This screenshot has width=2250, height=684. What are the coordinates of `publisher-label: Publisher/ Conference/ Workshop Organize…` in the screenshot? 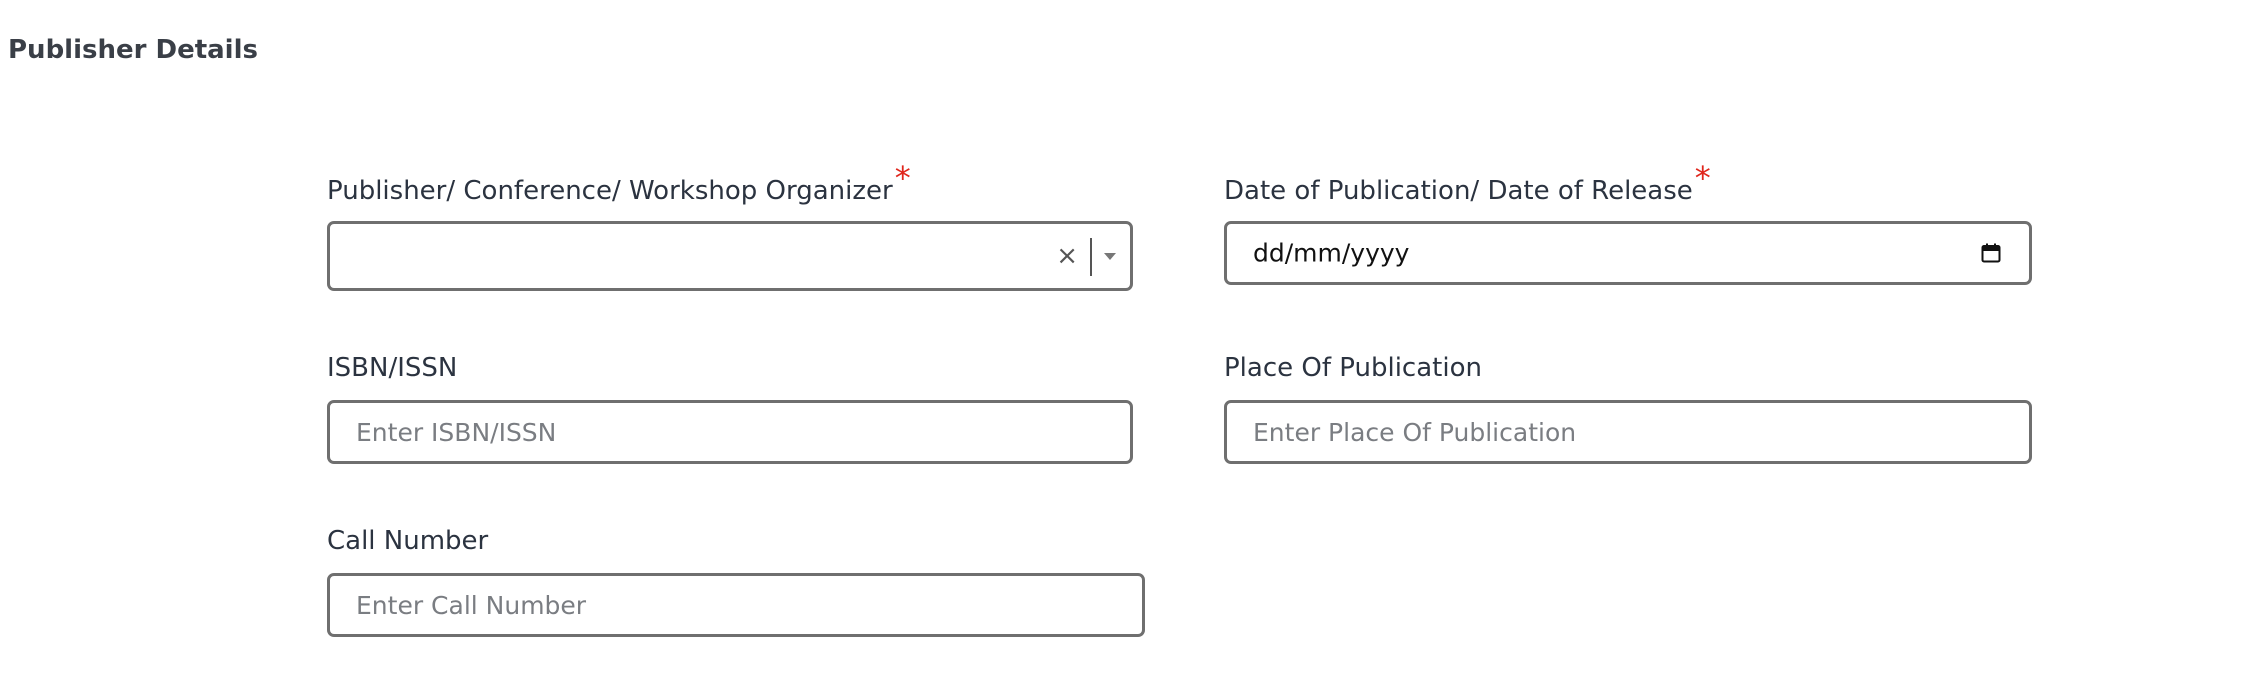 It's located at (619, 184).